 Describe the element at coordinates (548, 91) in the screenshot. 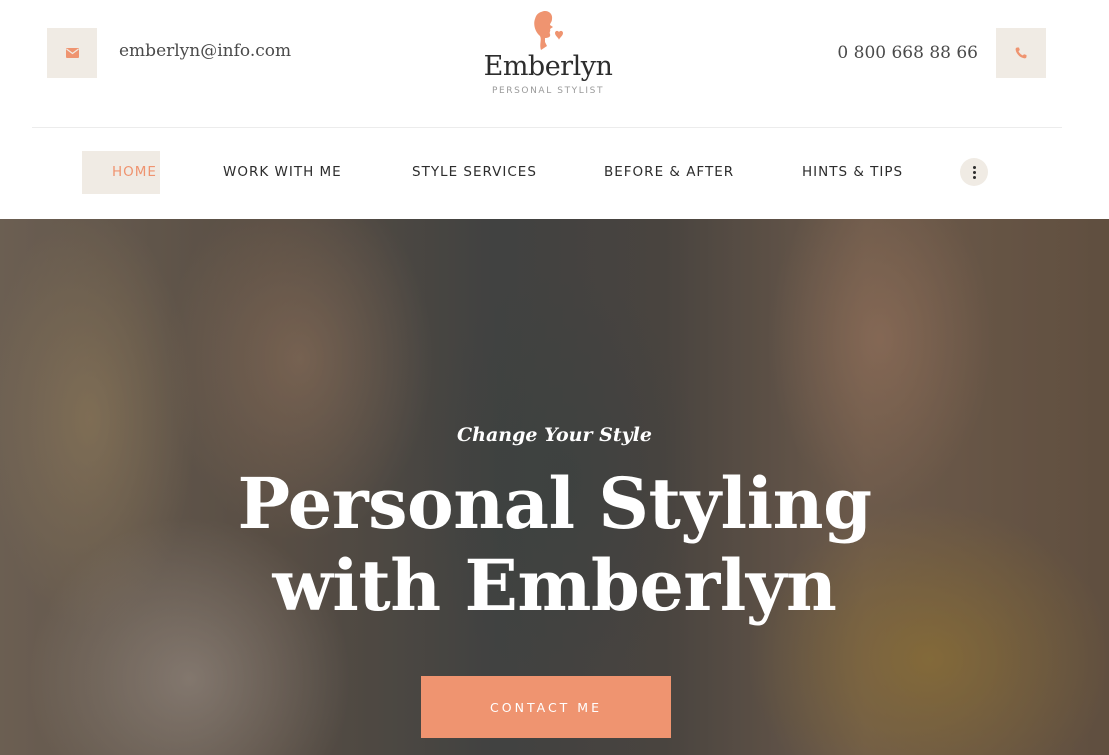

I see `logo-tagline: PERSONAL STYLIST` at that location.